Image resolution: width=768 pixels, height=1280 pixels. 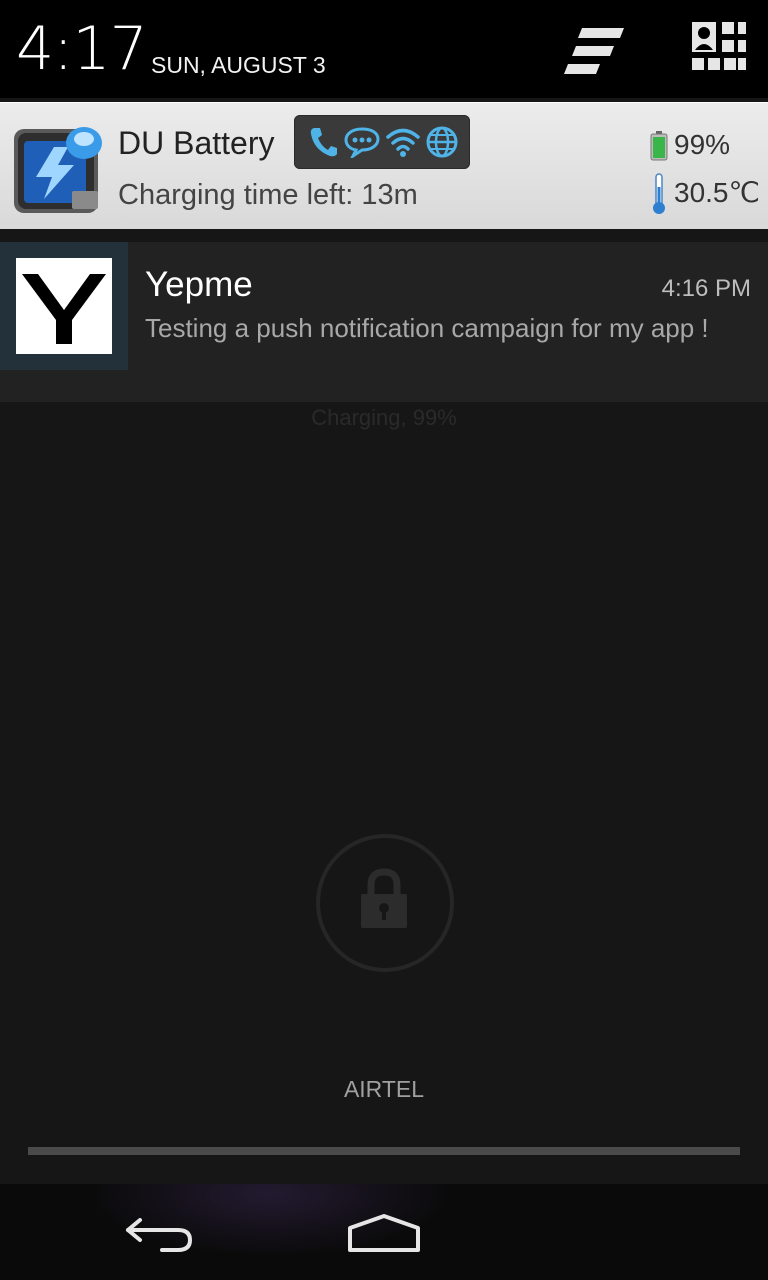 What do you see at coordinates (384, 49) in the screenshot?
I see `shade-header: 4:17 SUN, AUGUST 3` at bounding box center [384, 49].